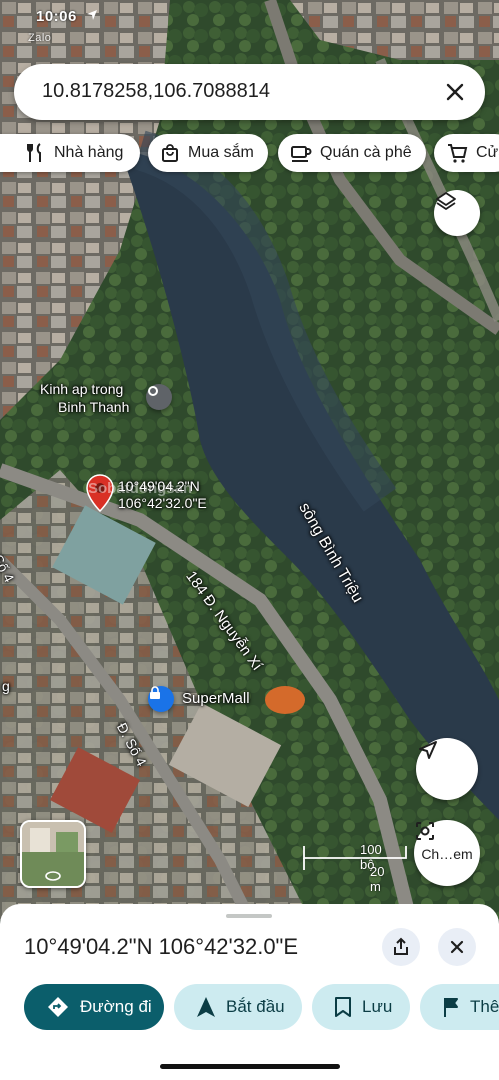 The height and width of the screenshot is (1080, 499). Describe the element at coordinates (459, 1007) in the screenshot. I see `add-label-button: Thê` at that location.